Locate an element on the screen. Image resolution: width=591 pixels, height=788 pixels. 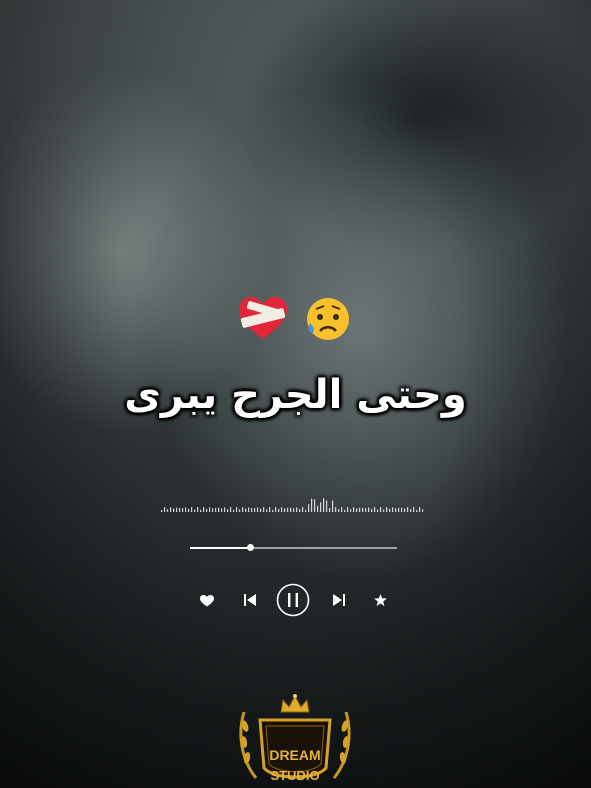
progress-knob is located at coordinates (251, 547).